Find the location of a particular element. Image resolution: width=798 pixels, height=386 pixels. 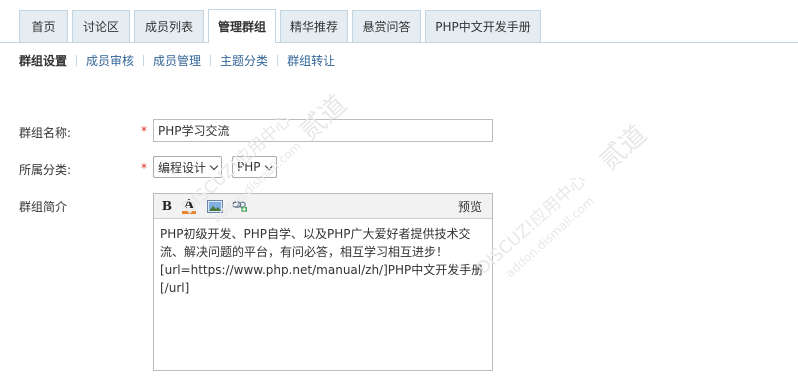

watermark-domain: addon.dismall.com is located at coordinates (550, 237).